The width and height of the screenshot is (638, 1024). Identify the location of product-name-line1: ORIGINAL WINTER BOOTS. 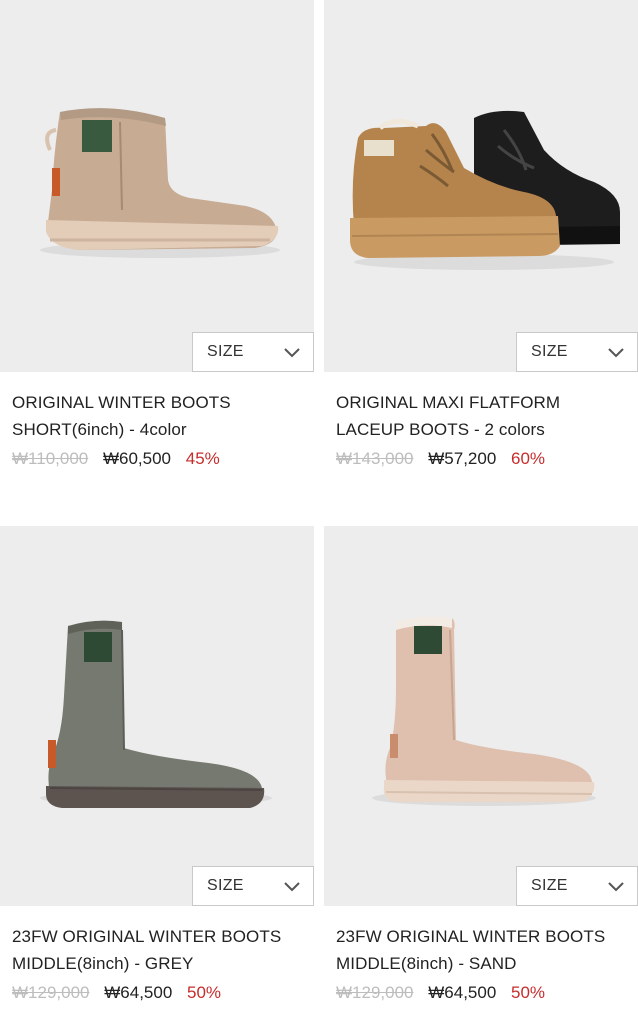
(163, 402).